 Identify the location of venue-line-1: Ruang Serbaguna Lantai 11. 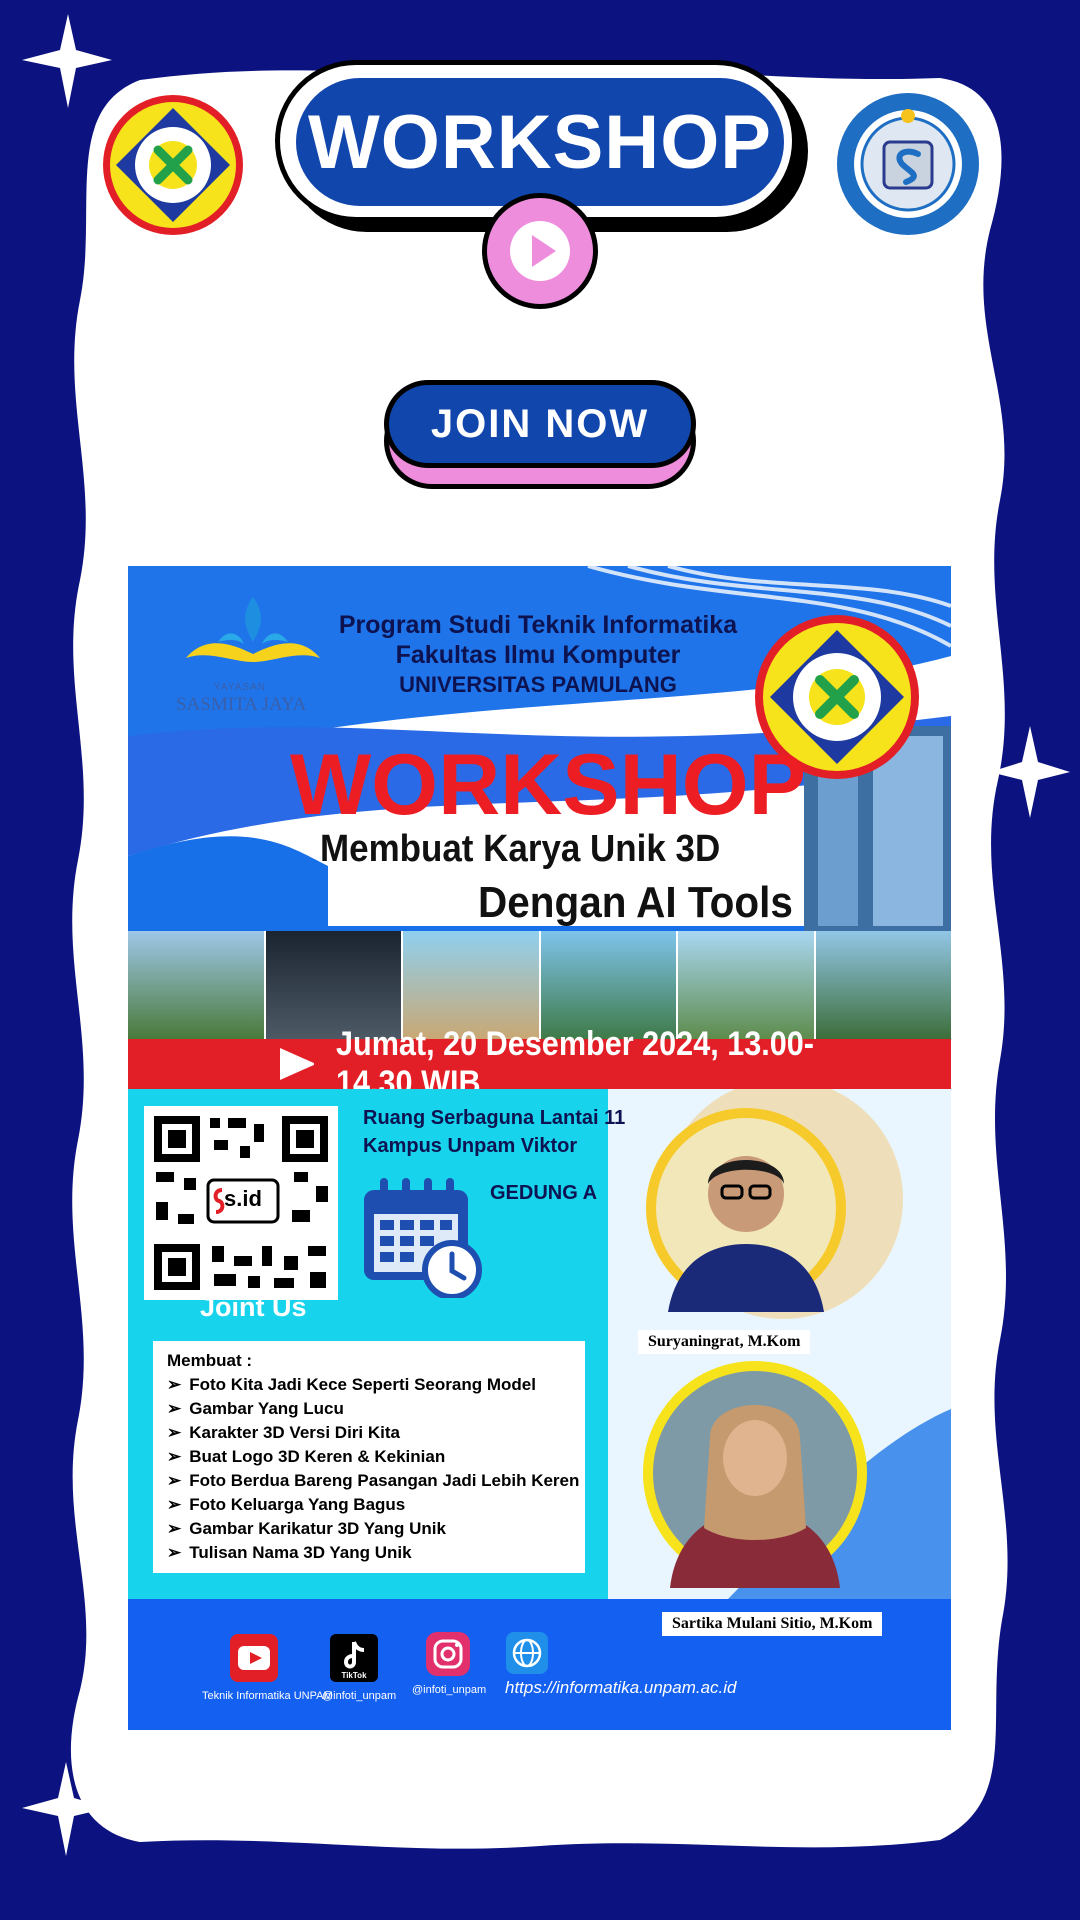
(494, 1118).